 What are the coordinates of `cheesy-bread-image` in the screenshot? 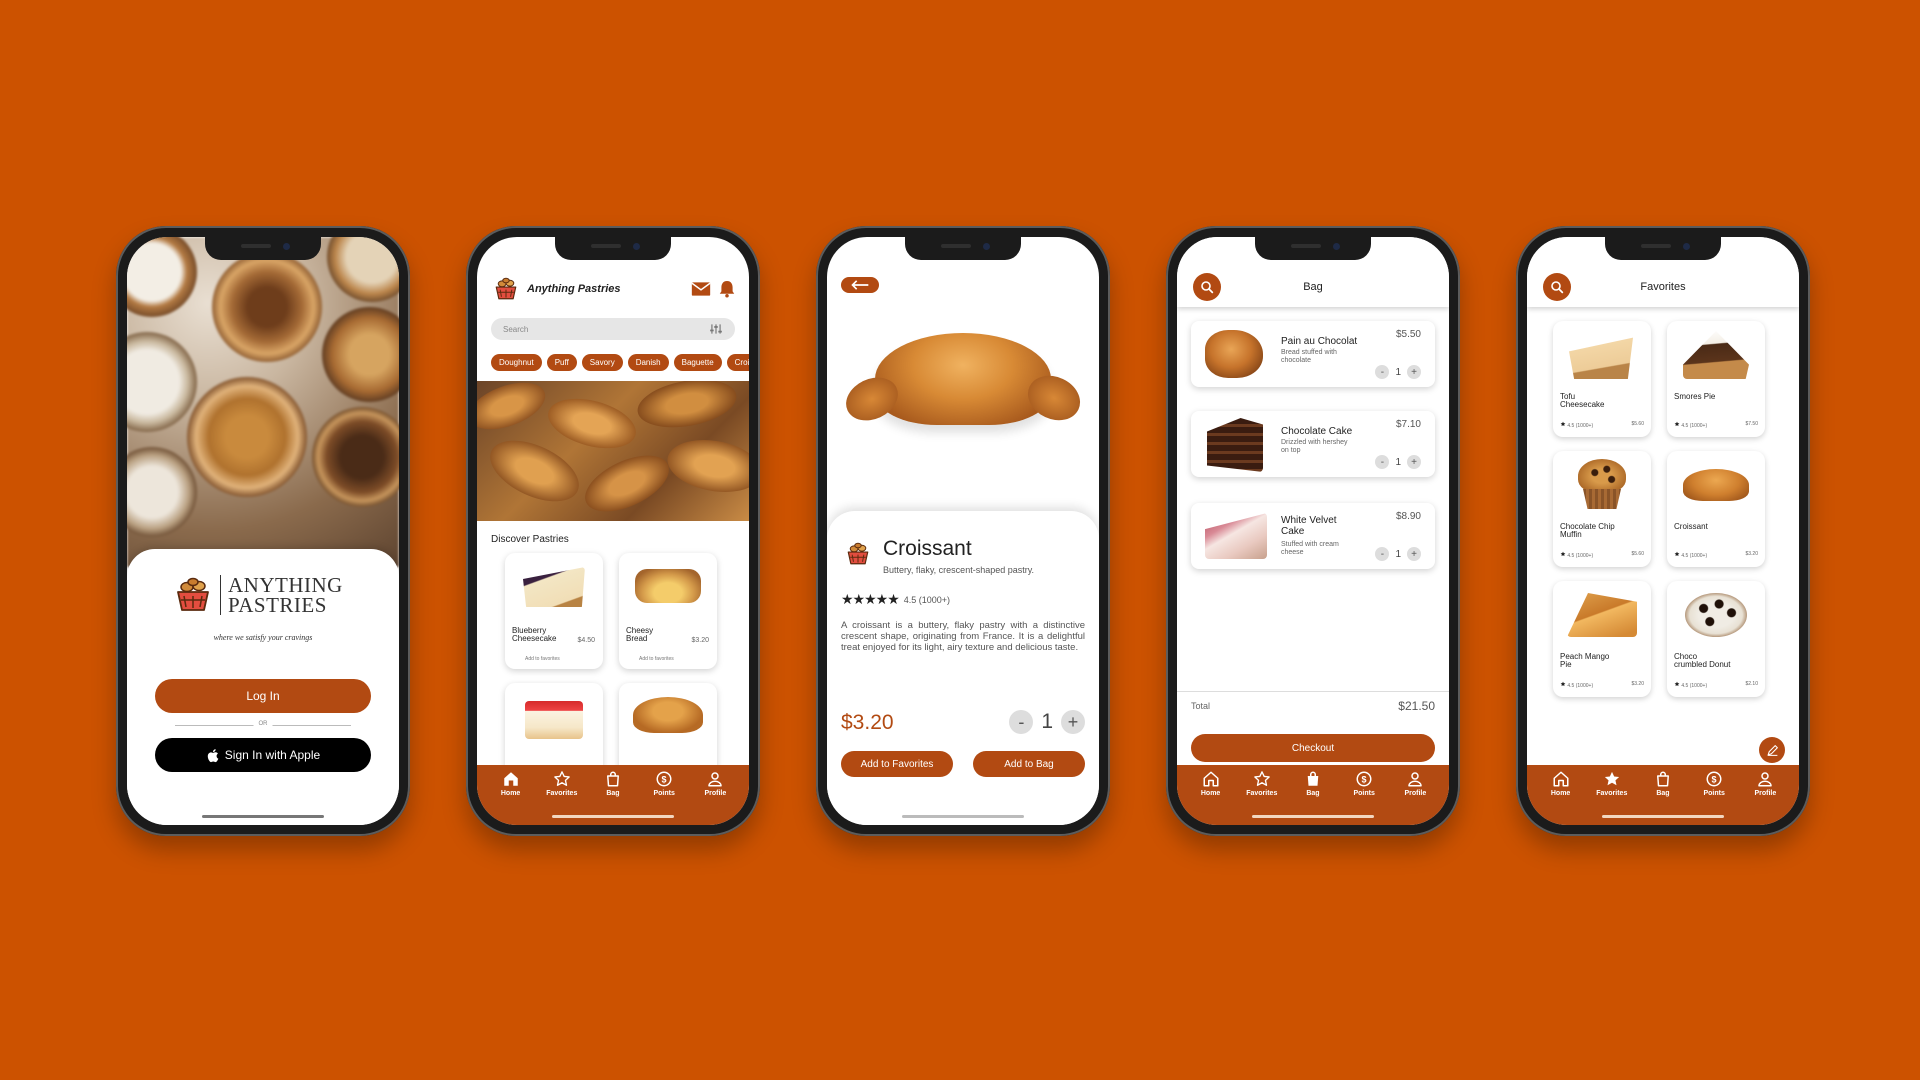 It's located at (668, 586).